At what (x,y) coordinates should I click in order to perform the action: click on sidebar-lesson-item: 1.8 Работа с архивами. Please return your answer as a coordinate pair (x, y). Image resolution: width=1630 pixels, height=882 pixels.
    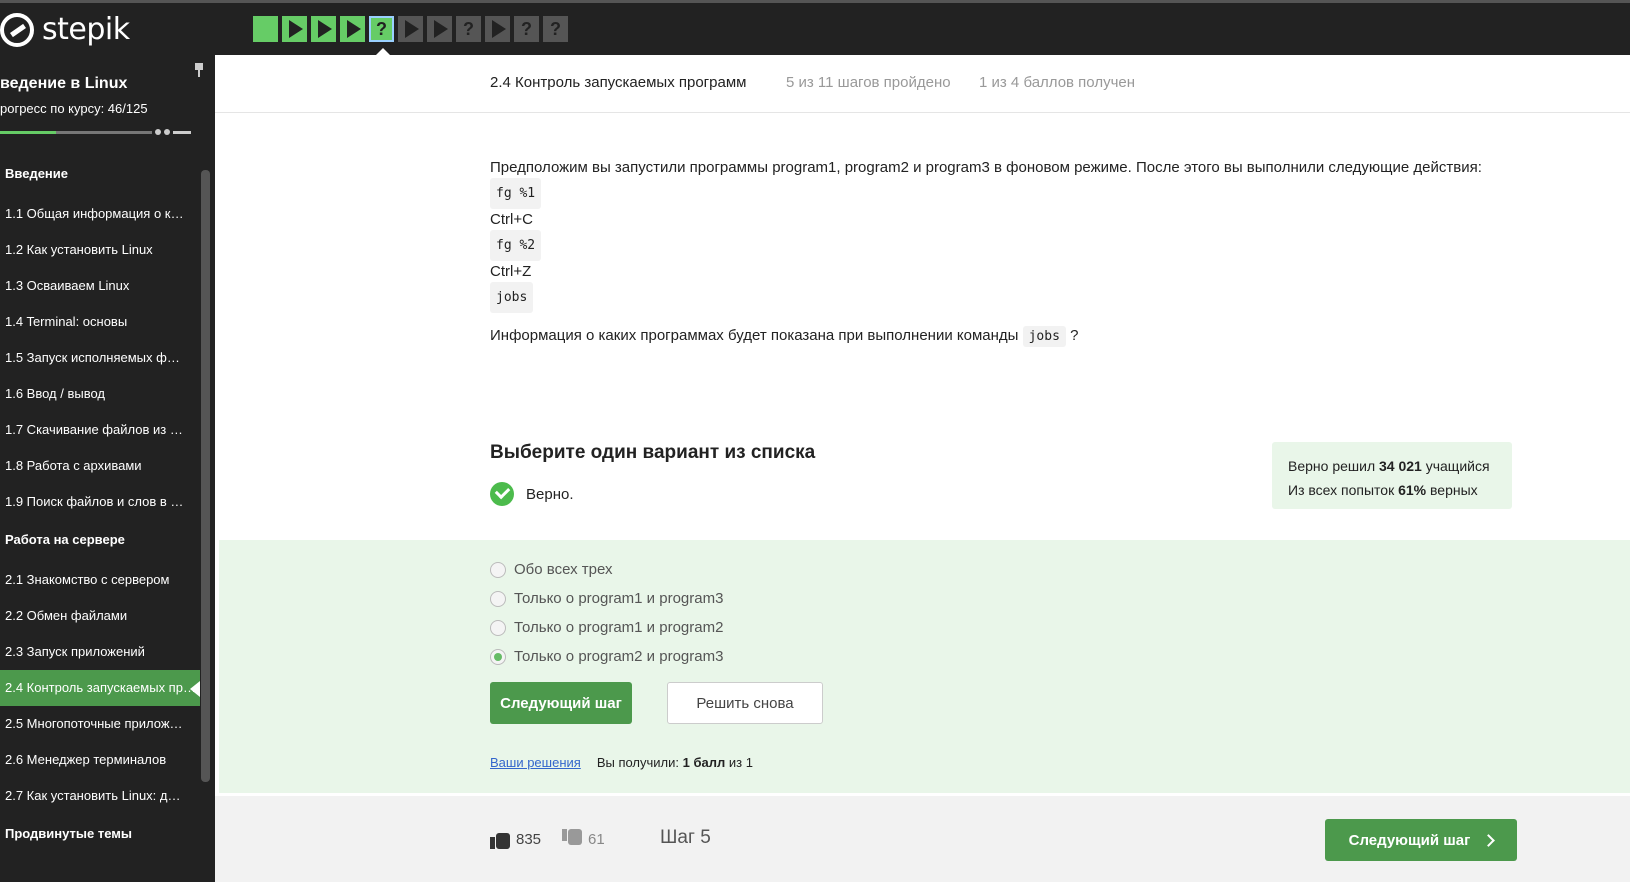
    Looking at the image, I should click on (92, 466).